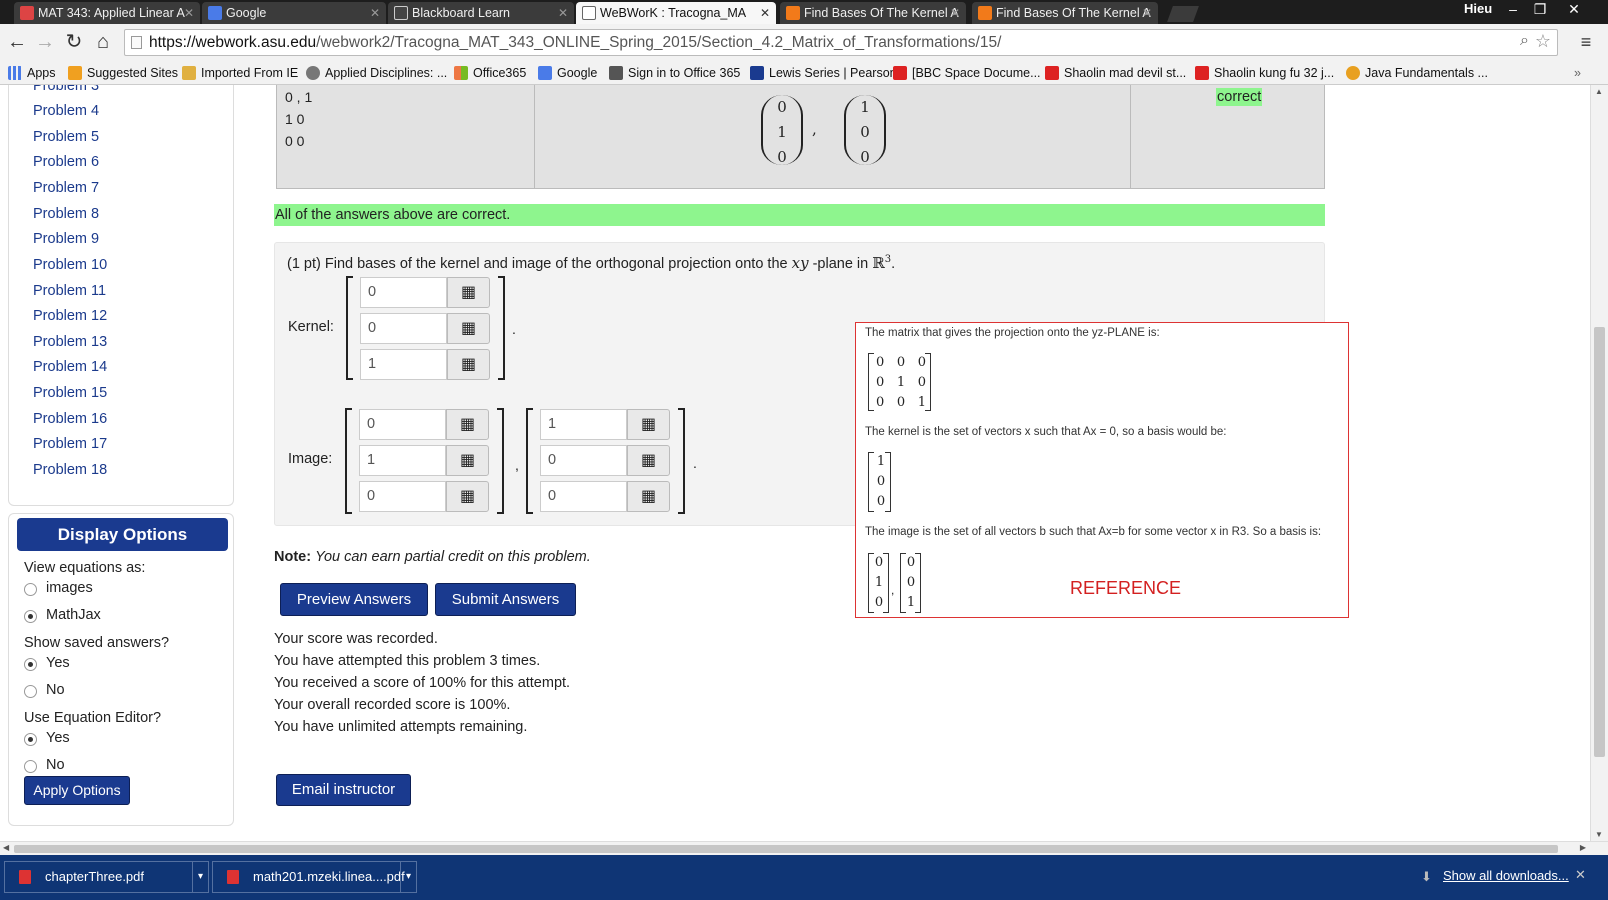 The image size is (1608, 900). I want to click on image-vec2-input-1: 1, so click(583, 424).